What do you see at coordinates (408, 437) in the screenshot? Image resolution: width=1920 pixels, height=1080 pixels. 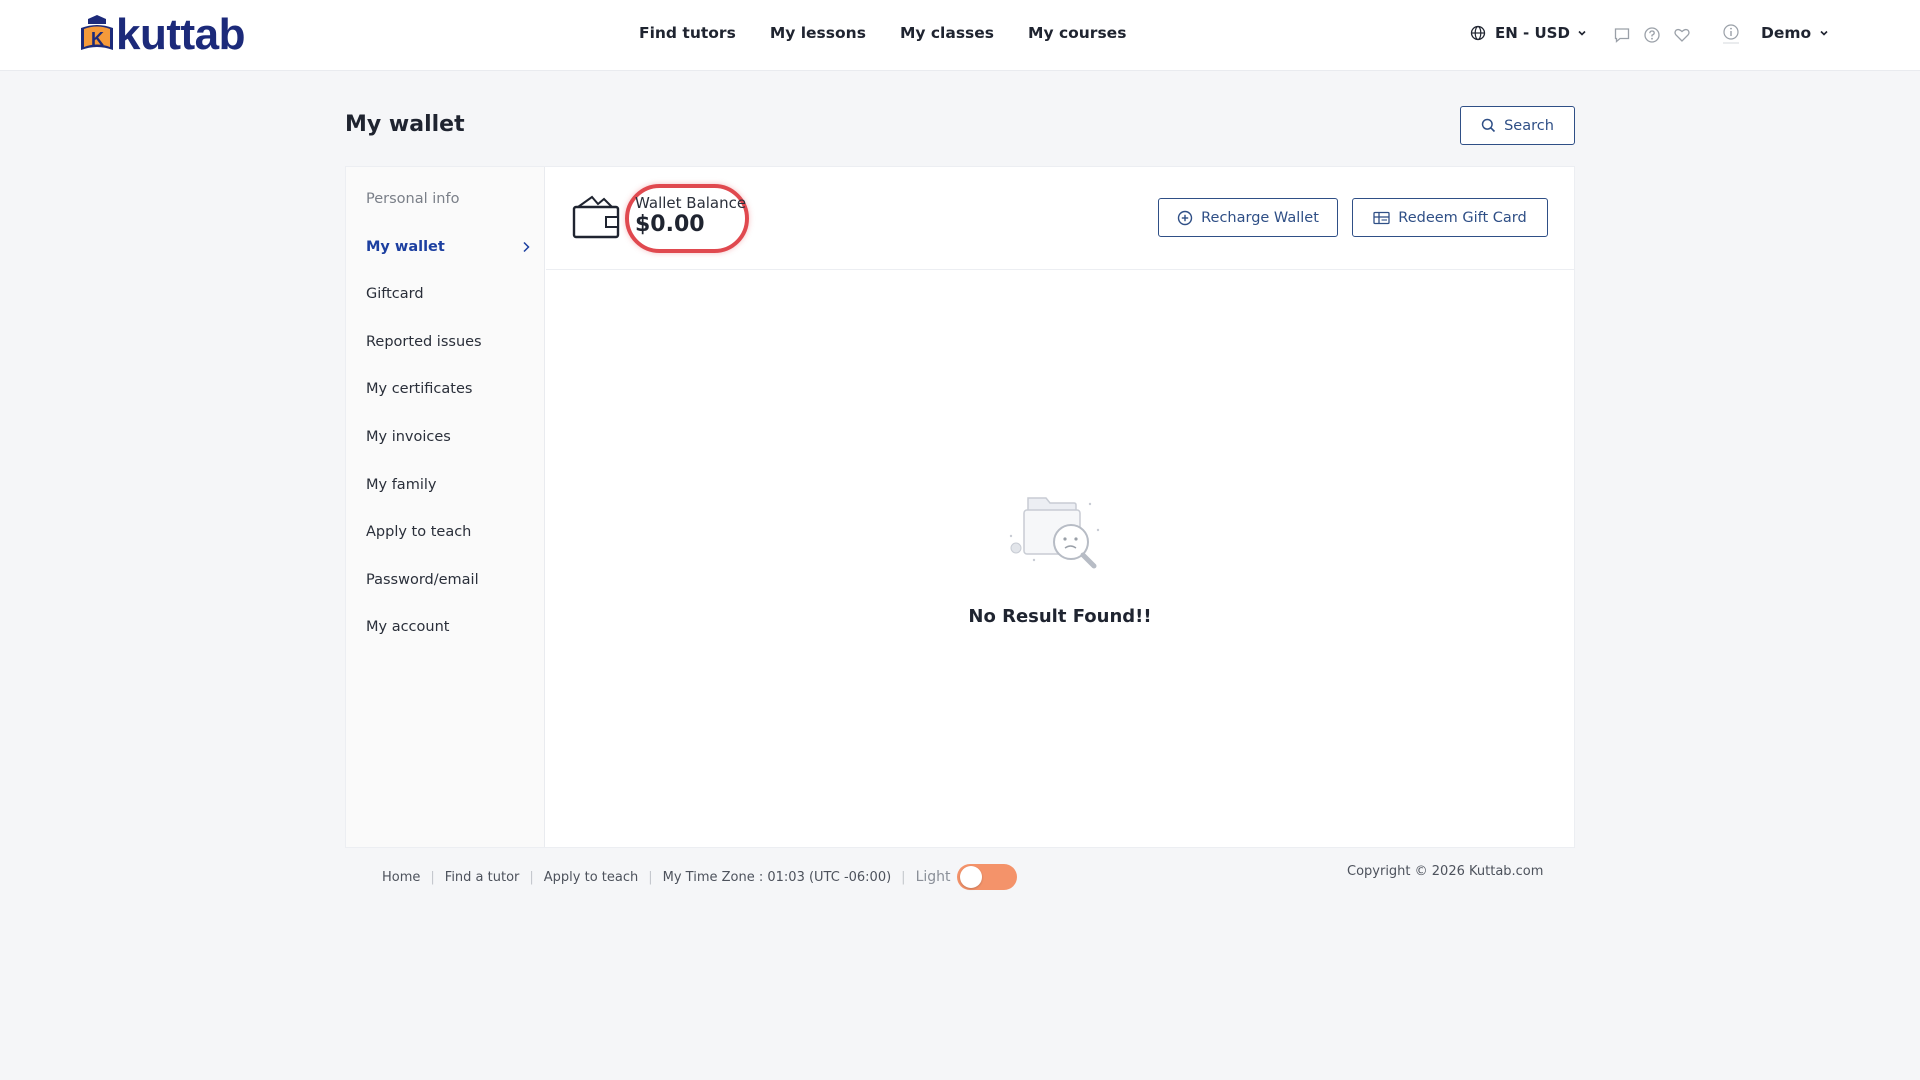 I see `sidebar-item-label: My invoices` at bounding box center [408, 437].